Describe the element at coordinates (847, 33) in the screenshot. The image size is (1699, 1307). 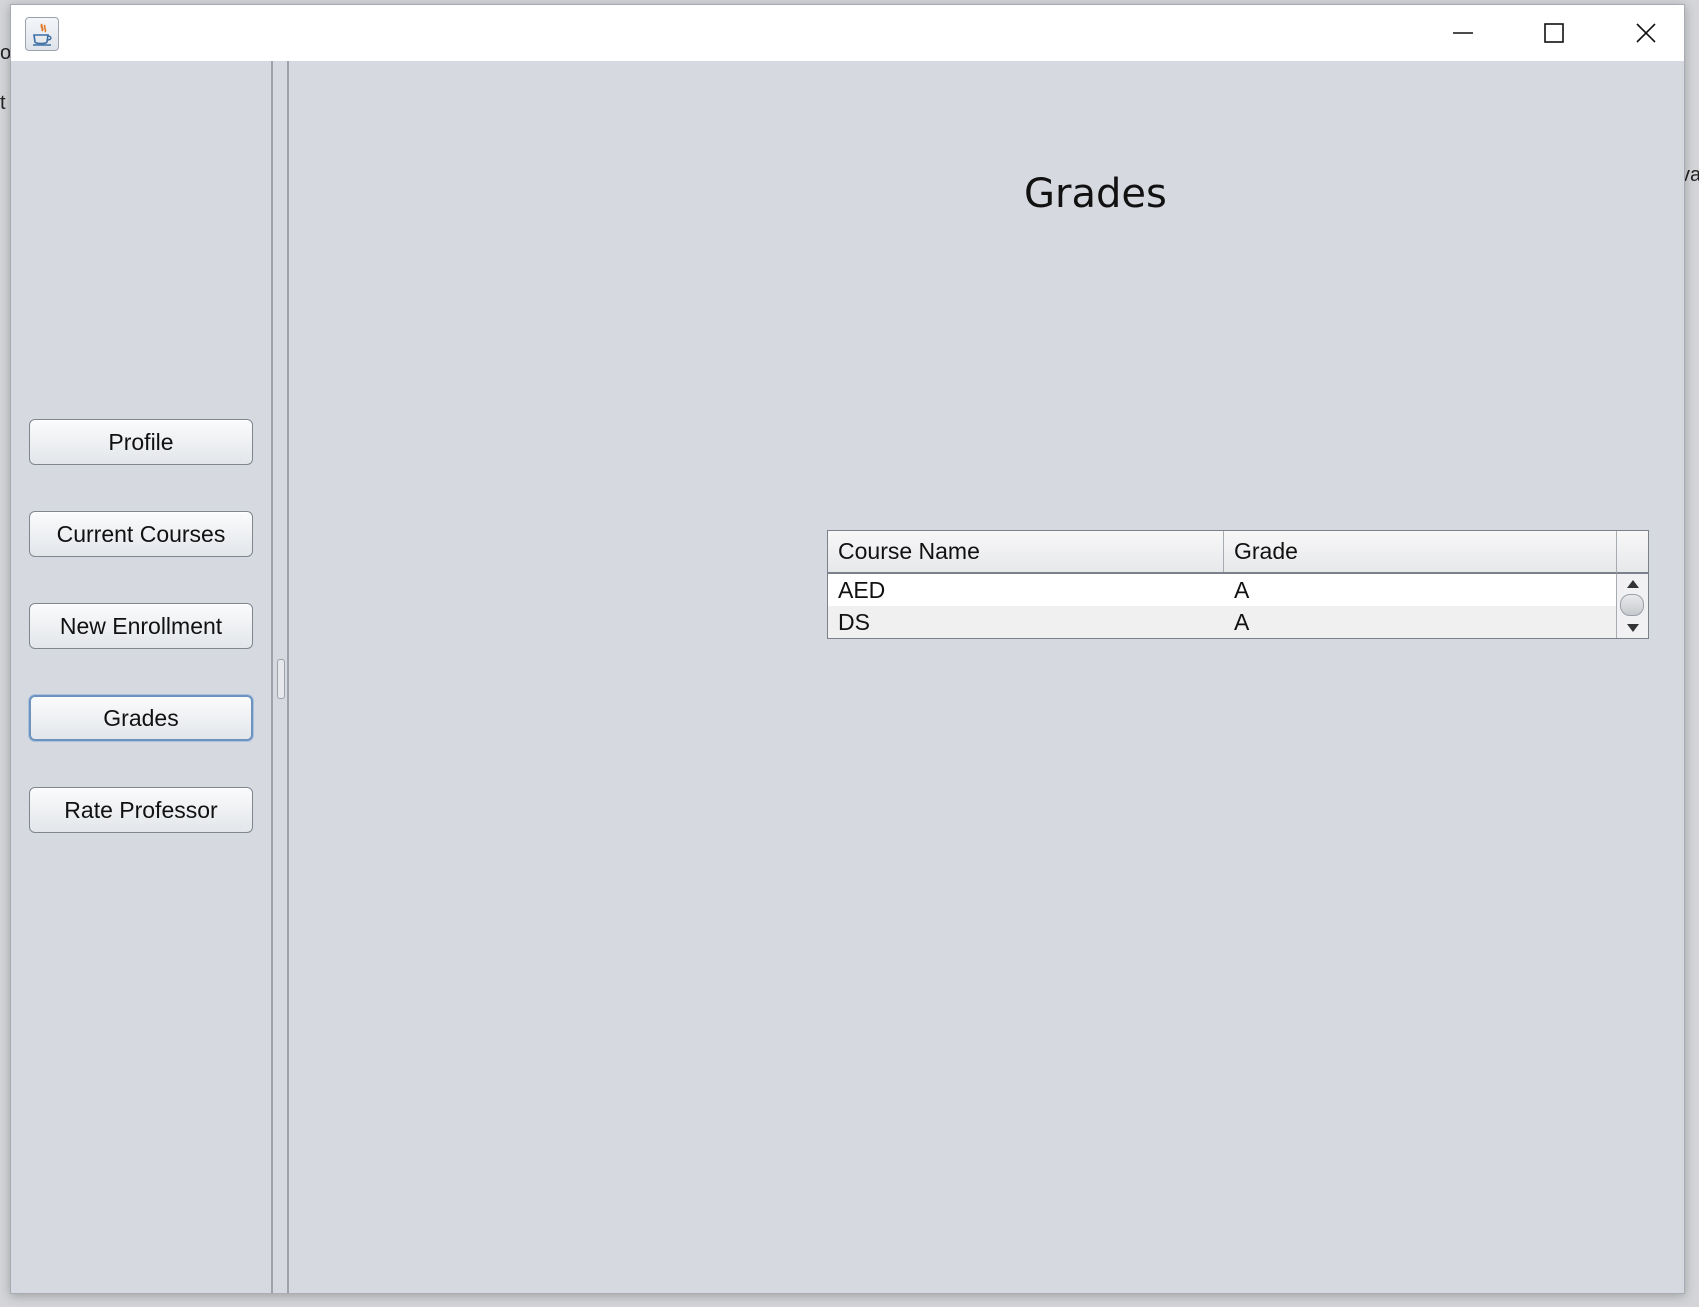
I see `title-bar` at that location.